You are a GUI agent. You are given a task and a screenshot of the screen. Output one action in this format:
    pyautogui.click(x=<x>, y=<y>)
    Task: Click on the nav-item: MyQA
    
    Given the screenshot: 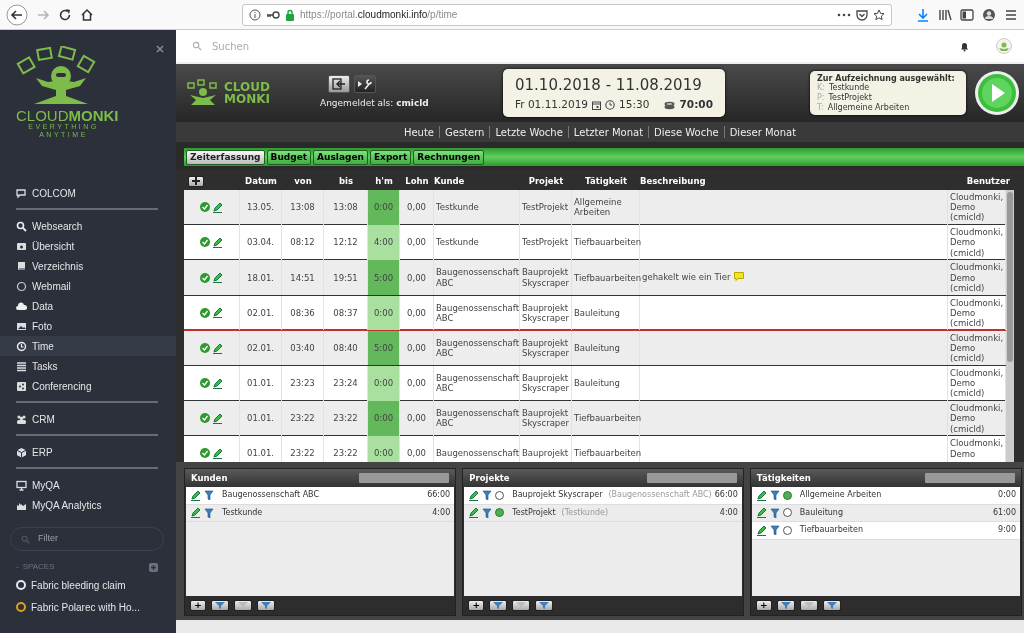 What is the action you would take?
    pyautogui.click(x=88, y=485)
    